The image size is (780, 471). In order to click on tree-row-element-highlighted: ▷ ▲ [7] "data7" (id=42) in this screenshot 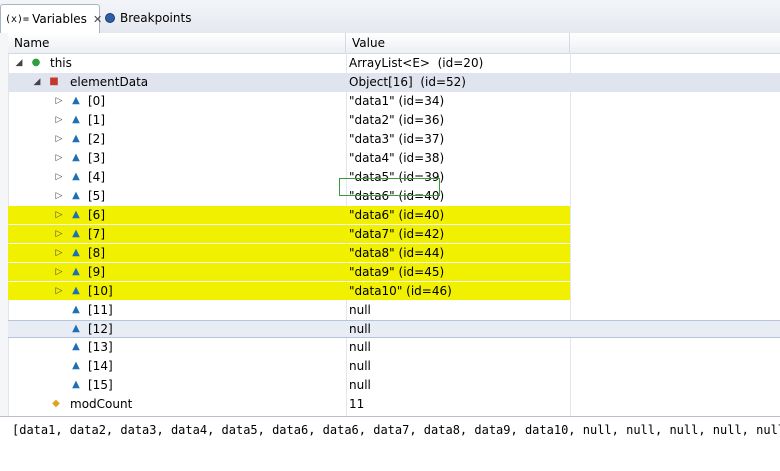, I will do `click(394, 234)`.